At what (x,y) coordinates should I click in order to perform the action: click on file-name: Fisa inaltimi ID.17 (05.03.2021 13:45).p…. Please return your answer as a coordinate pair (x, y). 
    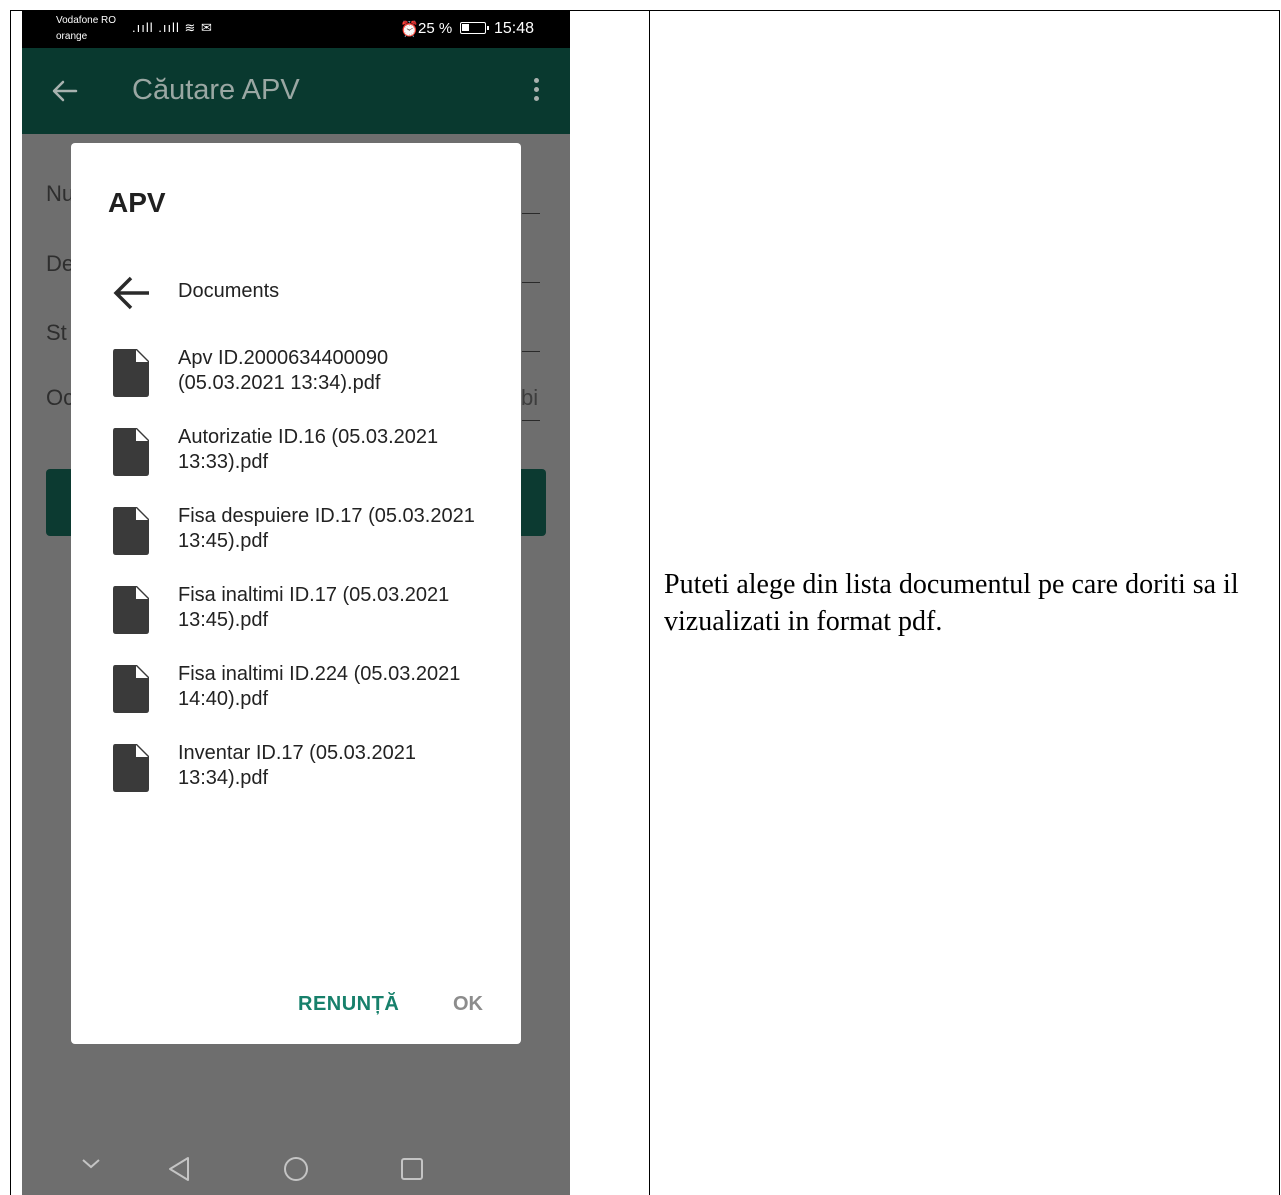
    Looking at the image, I should click on (314, 607).